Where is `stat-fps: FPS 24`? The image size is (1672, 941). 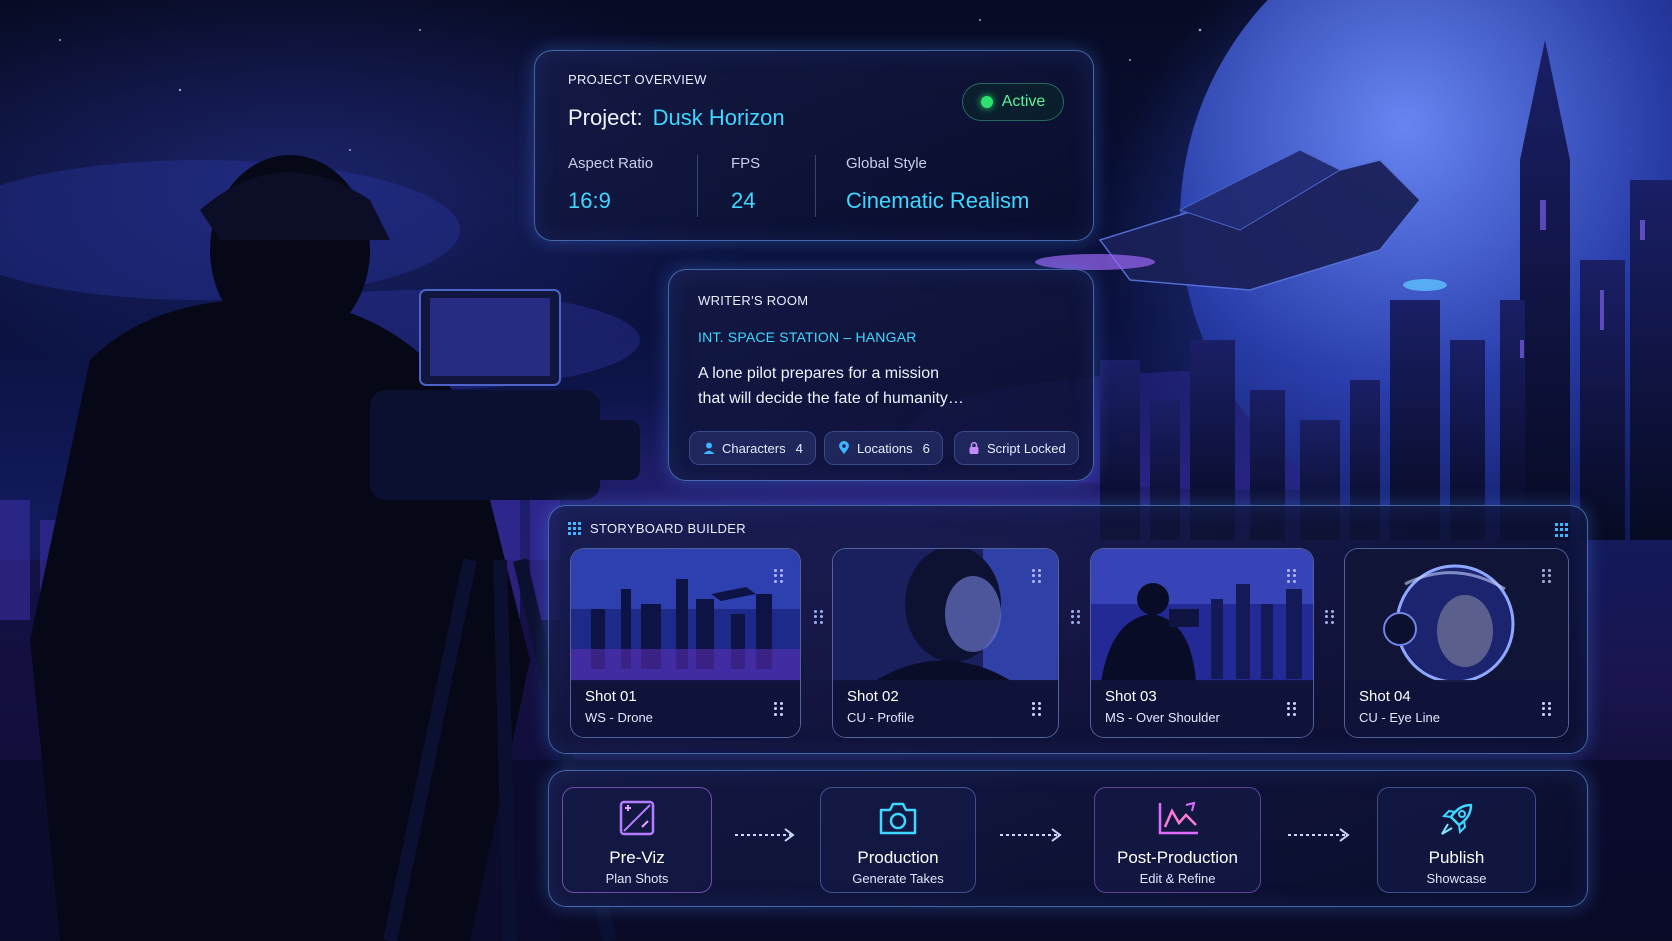 stat-fps: FPS 24 is located at coordinates (745, 184).